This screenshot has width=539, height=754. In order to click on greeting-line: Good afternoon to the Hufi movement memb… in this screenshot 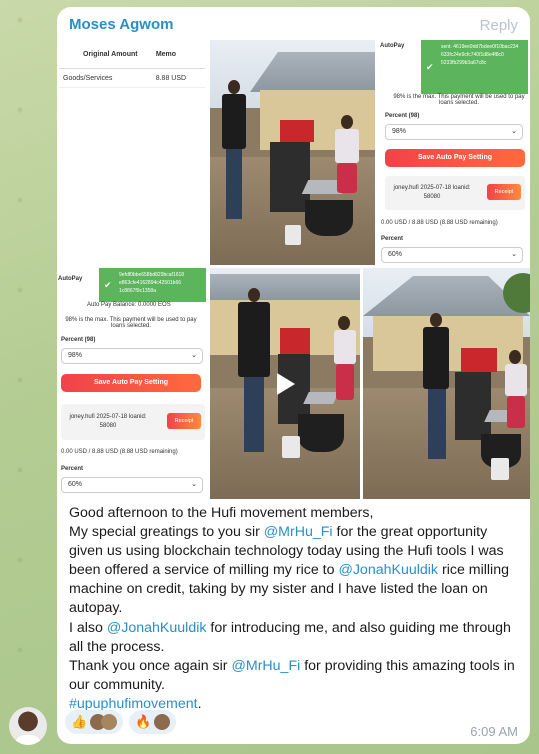, I will do `click(221, 513)`.